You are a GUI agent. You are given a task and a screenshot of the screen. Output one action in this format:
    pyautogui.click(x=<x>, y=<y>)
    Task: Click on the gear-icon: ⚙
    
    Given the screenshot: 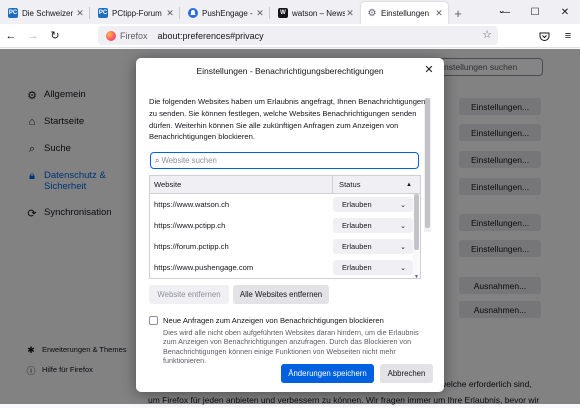 What is the action you would take?
    pyautogui.click(x=372, y=13)
    